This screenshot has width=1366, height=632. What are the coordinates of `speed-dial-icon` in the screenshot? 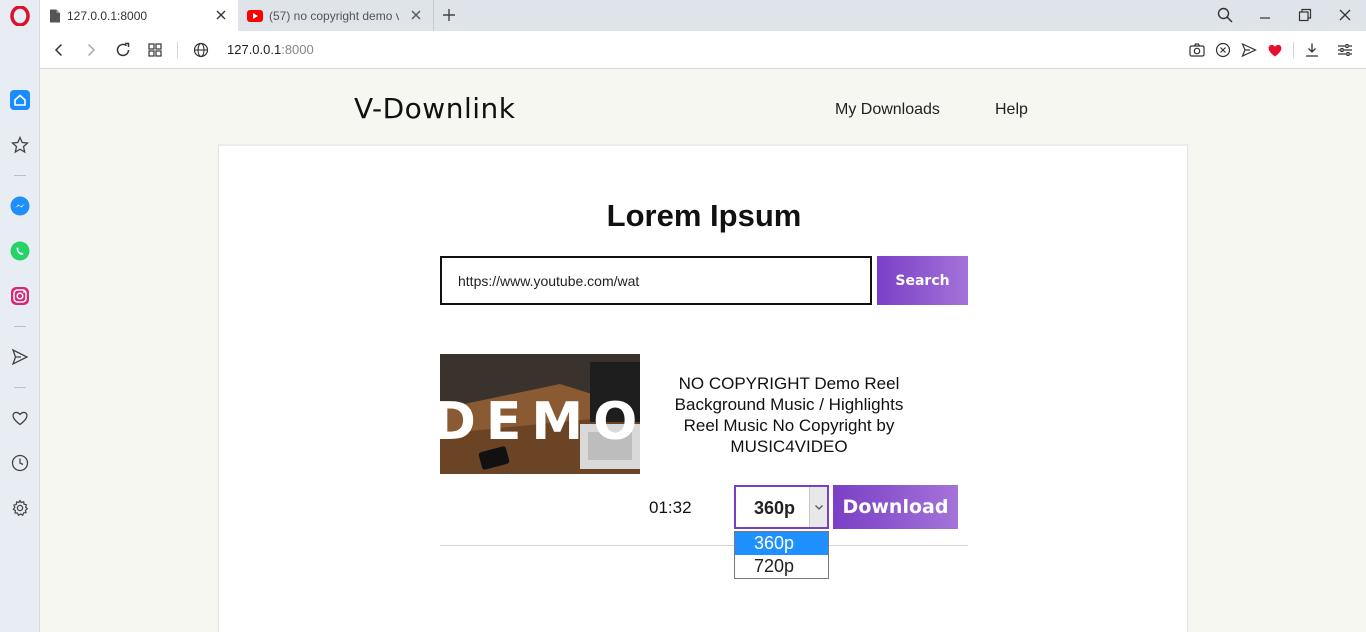 It's located at (20, 100).